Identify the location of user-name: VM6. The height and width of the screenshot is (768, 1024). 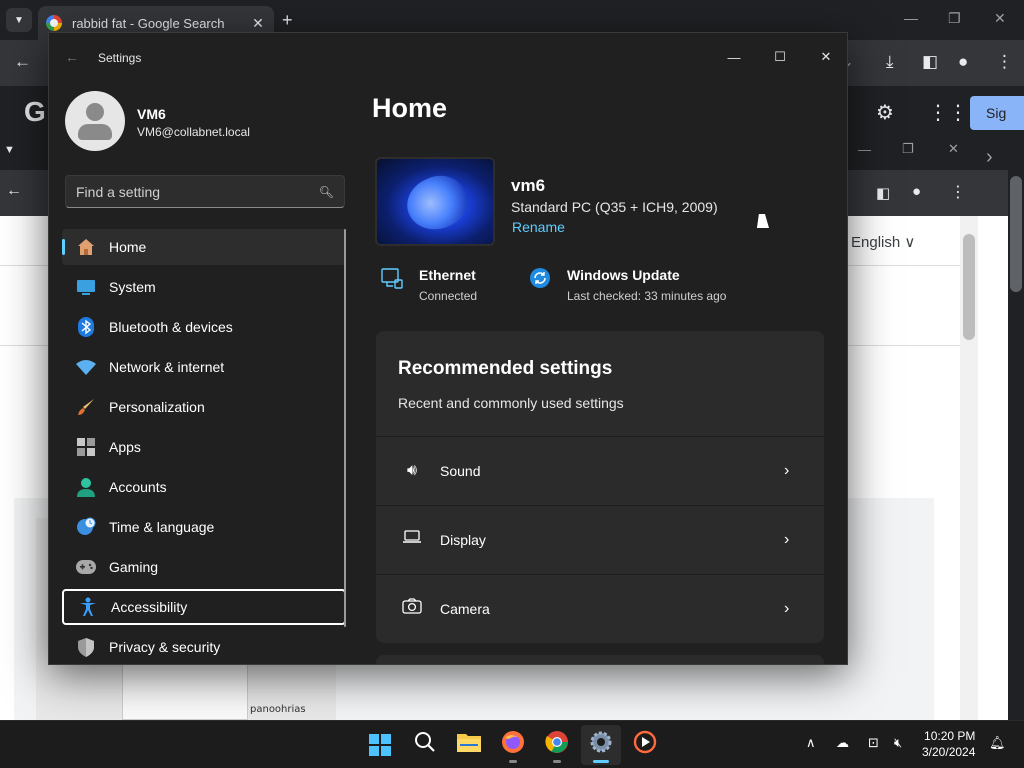
(151, 114).